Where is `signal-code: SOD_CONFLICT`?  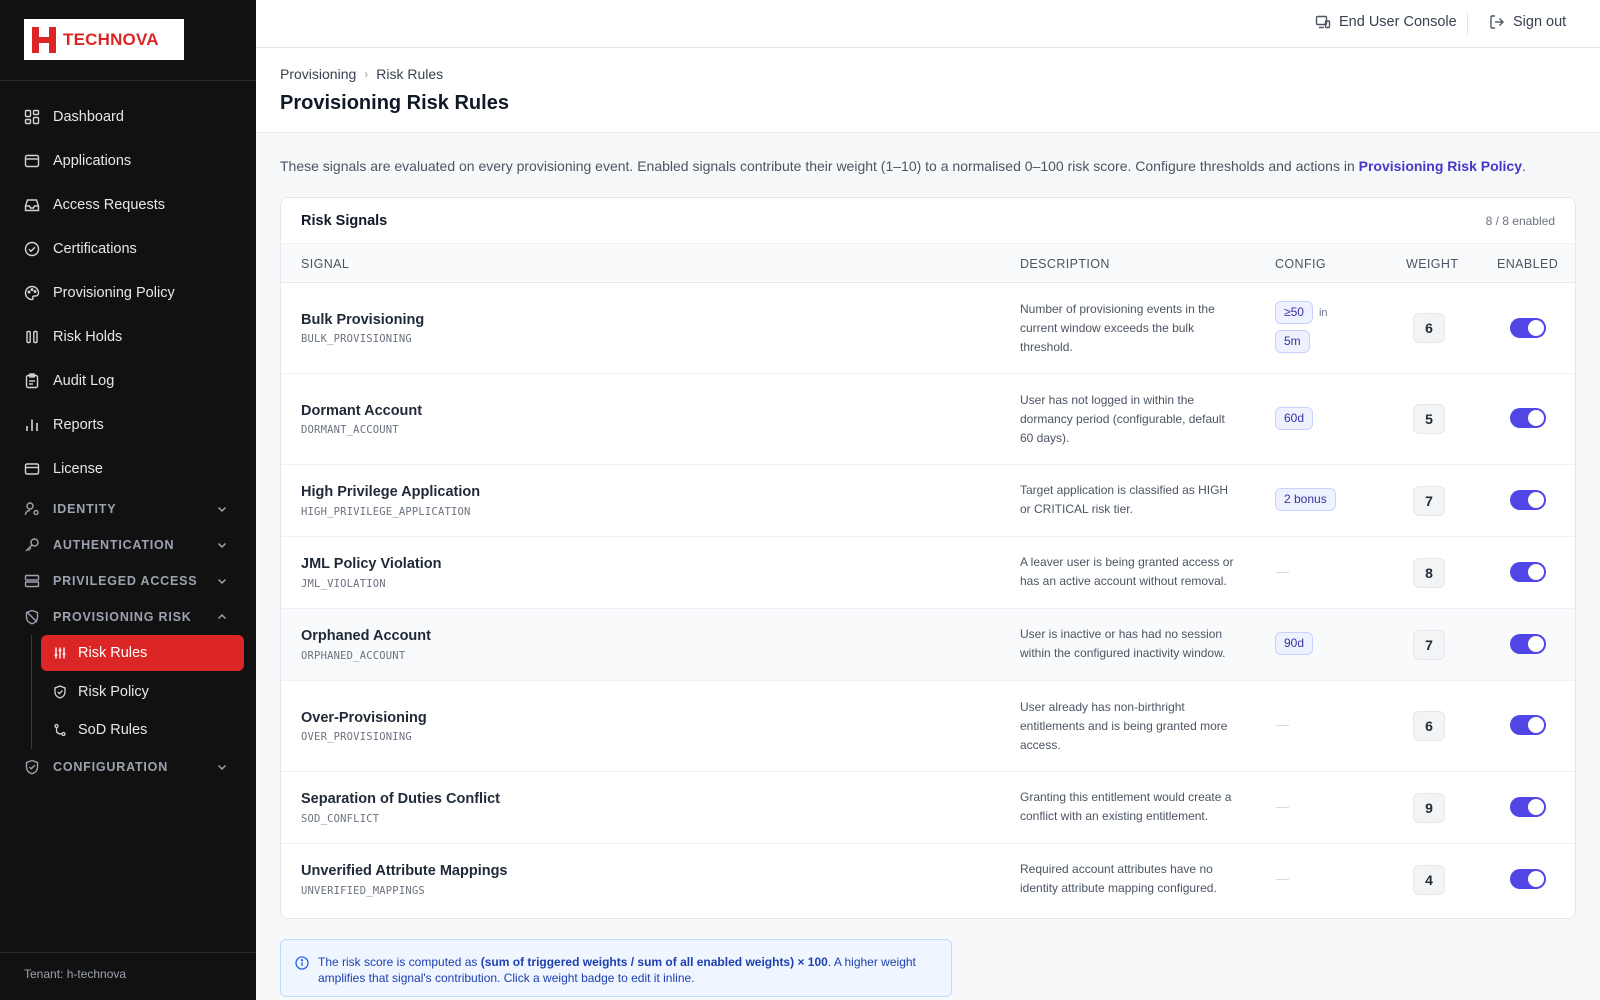
signal-code: SOD_CONFLICT is located at coordinates (340, 819).